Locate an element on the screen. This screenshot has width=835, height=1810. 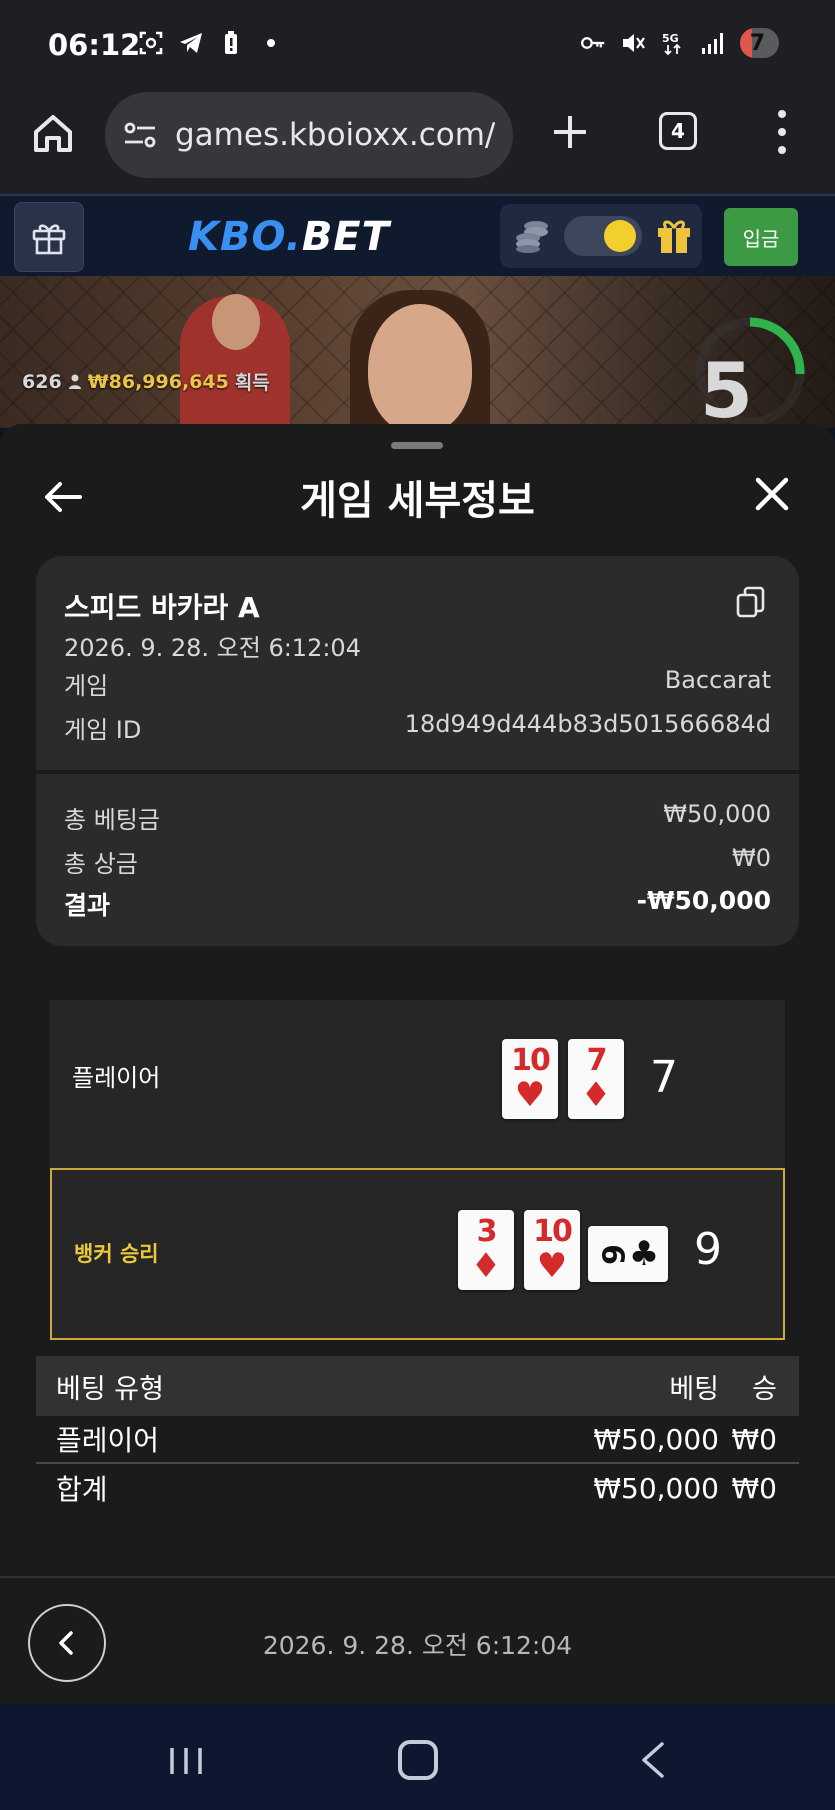
playing-card-rotated: 6 ♣ is located at coordinates (628, 1254).